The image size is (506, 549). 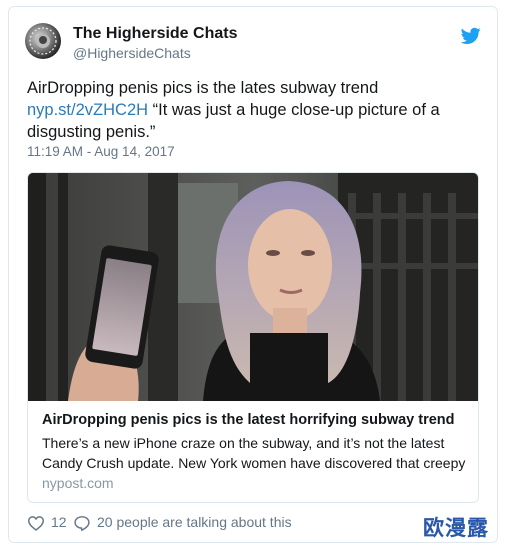 What do you see at coordinates (87, 110) in the screenshot?
I see `tweet-link: nyp.st/2vZHC2H` at bounding box center [87, 110].